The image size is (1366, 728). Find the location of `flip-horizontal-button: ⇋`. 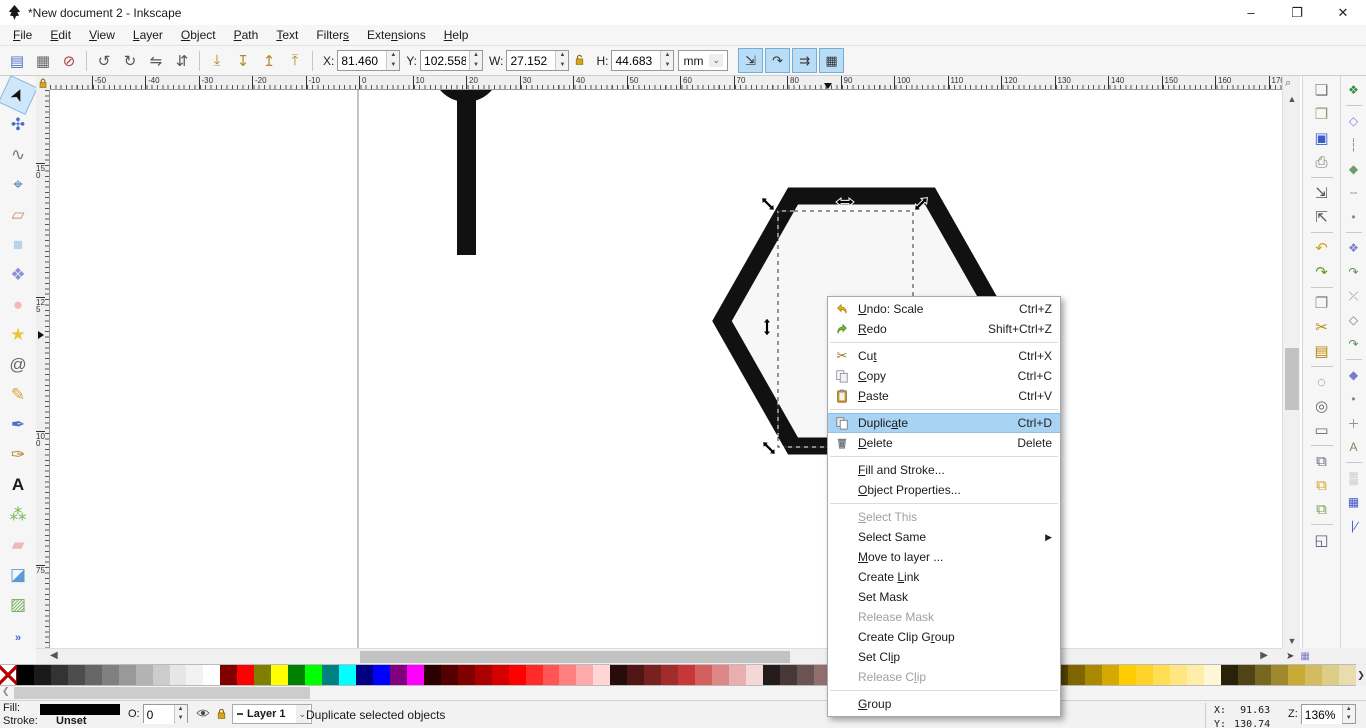

flip-horizontal-button: ⇋ is located at coordinates (156, 61).